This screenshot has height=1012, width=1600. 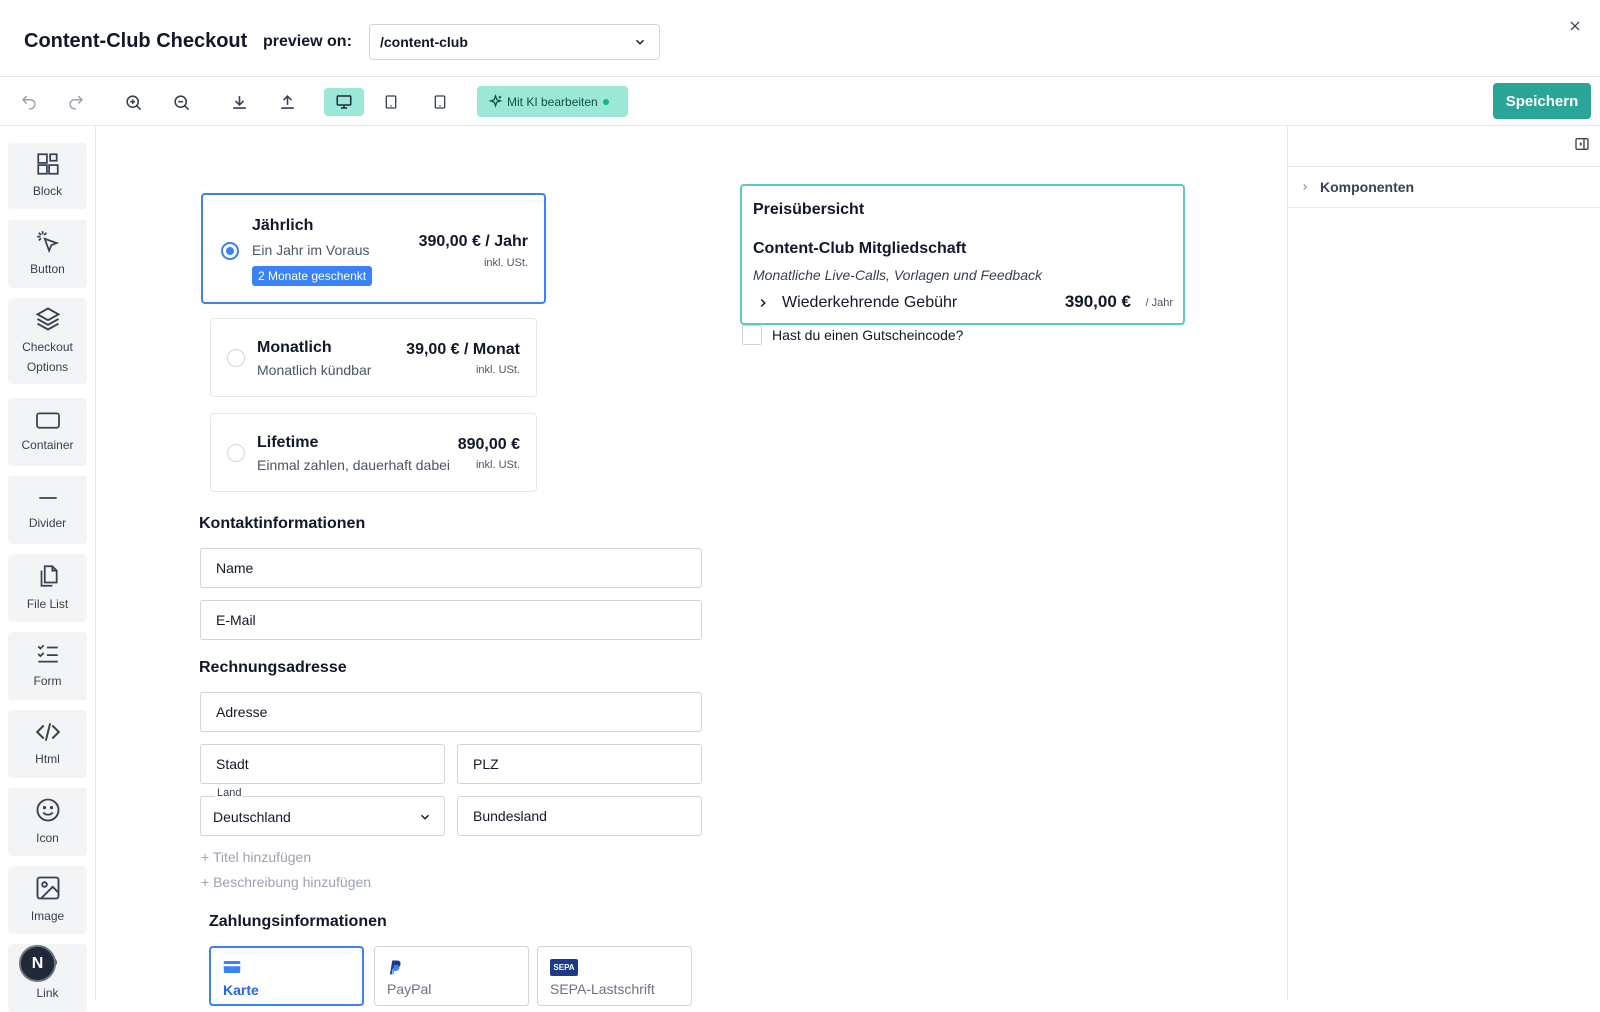 I want to click on summary-price-unit: / Jahr, so click(x=1159, y=303).